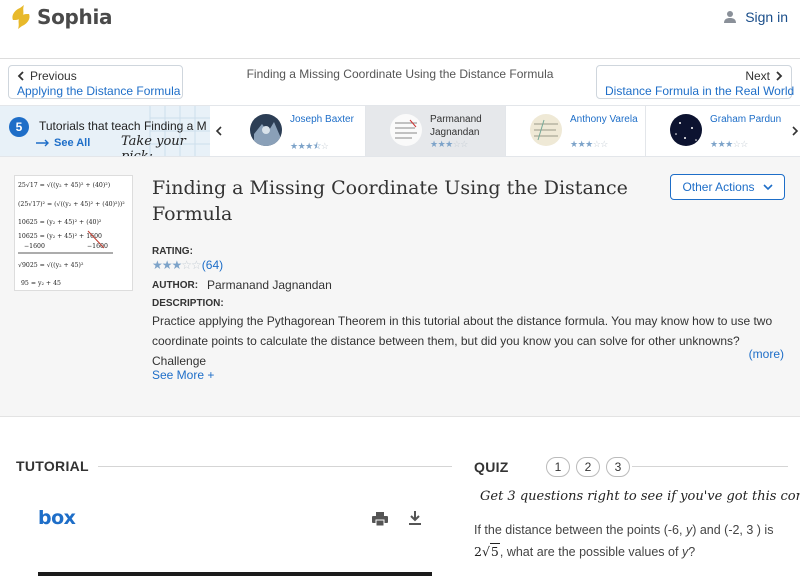  Describe the element at coordinates (51, 265) in the screenshot. I see `math-line: √9025 = √((y₂ + 45)²` at that location.